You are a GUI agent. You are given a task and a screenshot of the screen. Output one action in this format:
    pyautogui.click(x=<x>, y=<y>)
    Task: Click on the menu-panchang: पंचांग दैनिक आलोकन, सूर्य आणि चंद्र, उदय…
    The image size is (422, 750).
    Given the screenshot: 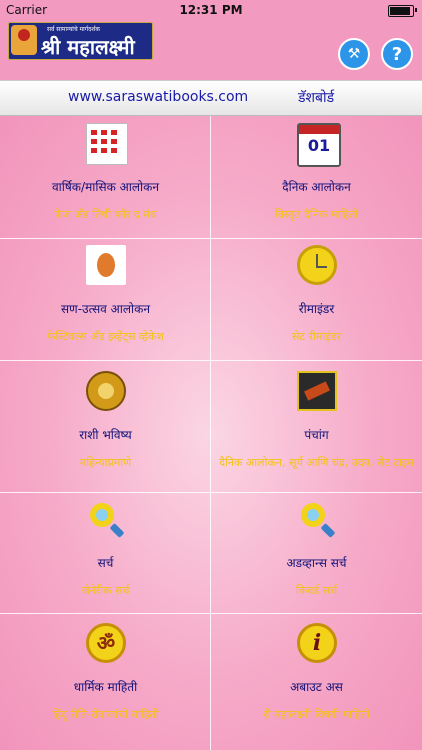 What is the action you would take?
    pyautogui.click(x=316, y=425)
    